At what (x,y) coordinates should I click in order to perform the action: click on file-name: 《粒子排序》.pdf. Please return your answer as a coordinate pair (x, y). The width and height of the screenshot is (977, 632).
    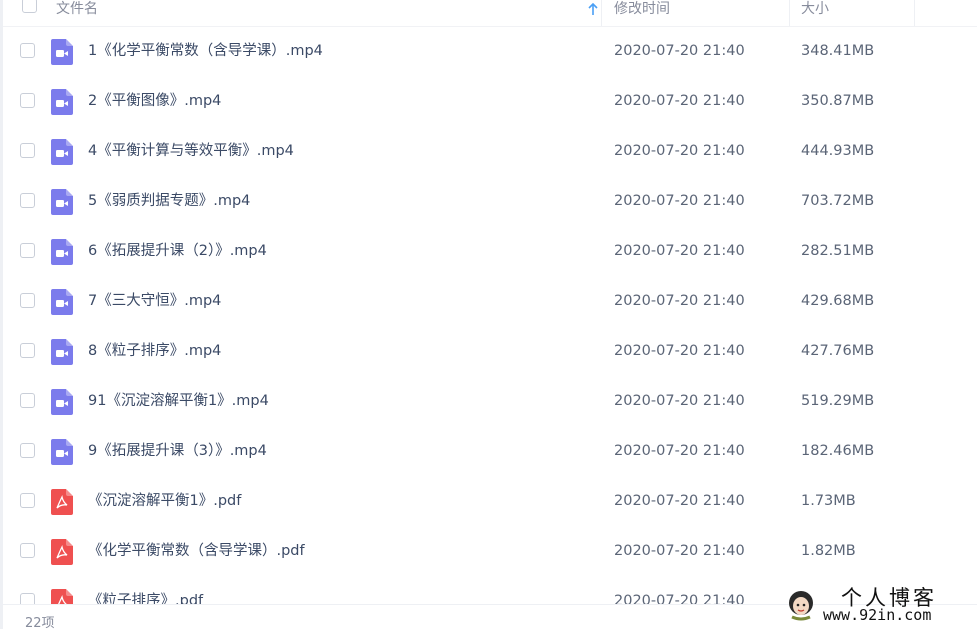
    Looking at the image, I should click on (145, 597).